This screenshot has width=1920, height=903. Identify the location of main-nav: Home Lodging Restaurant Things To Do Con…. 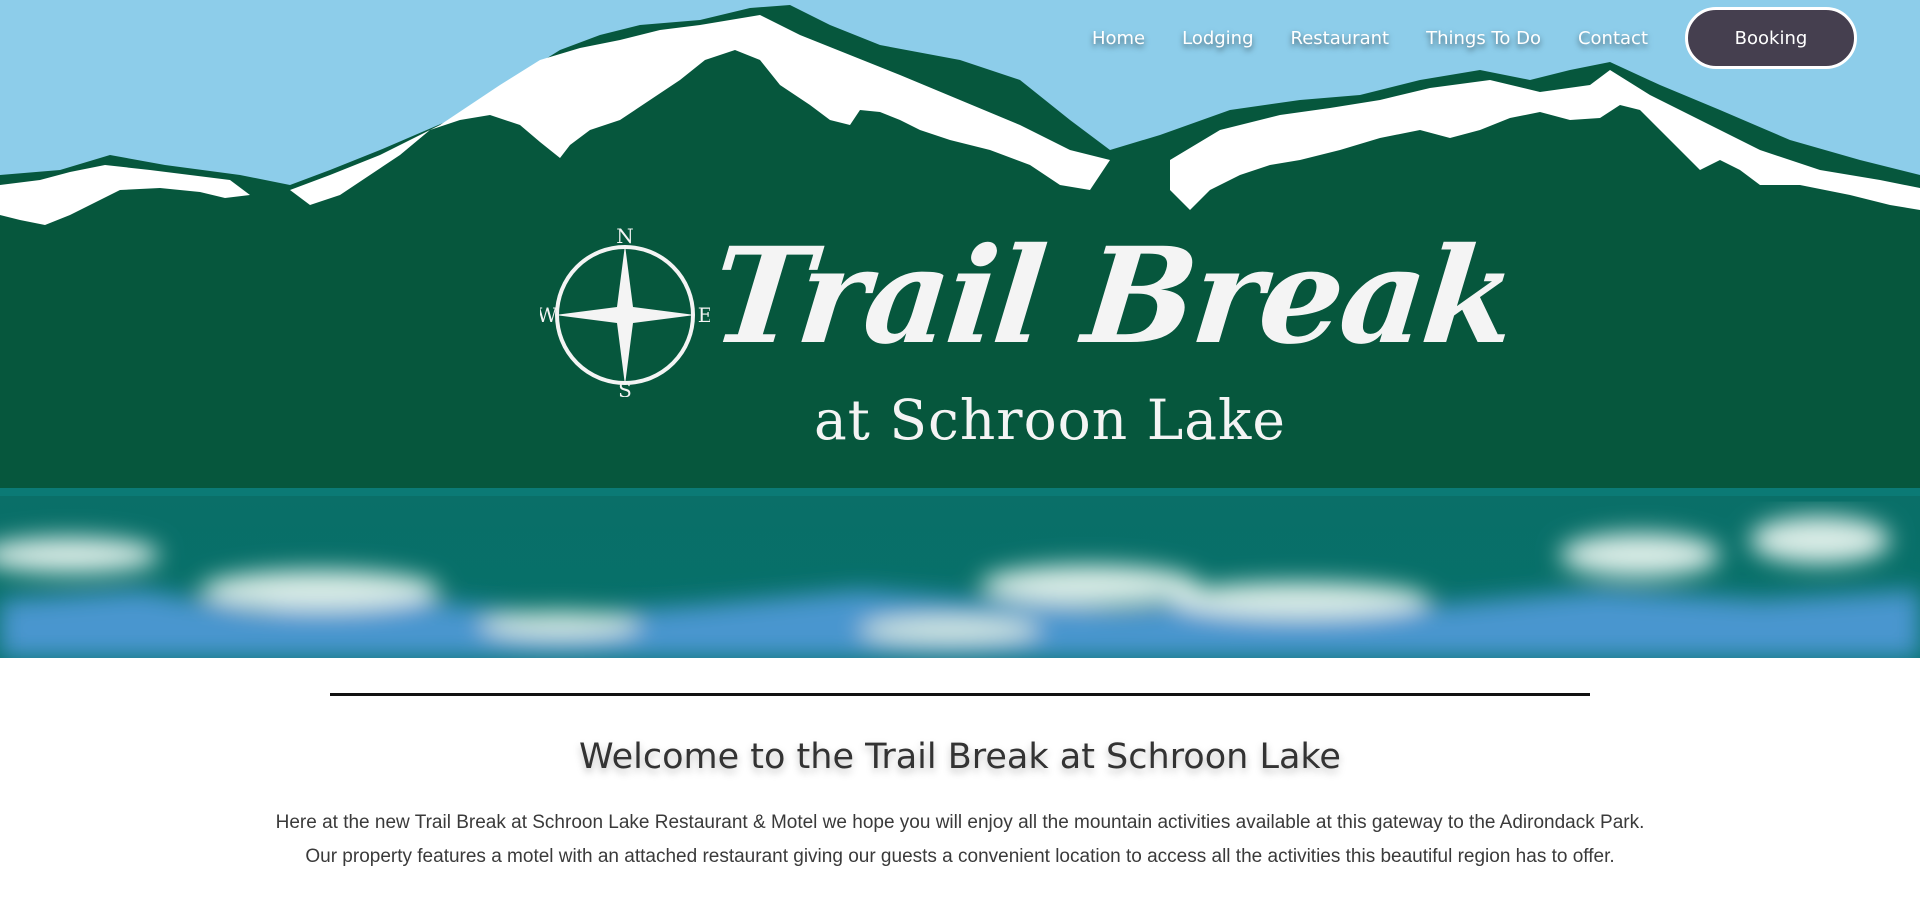
(1506, 38).